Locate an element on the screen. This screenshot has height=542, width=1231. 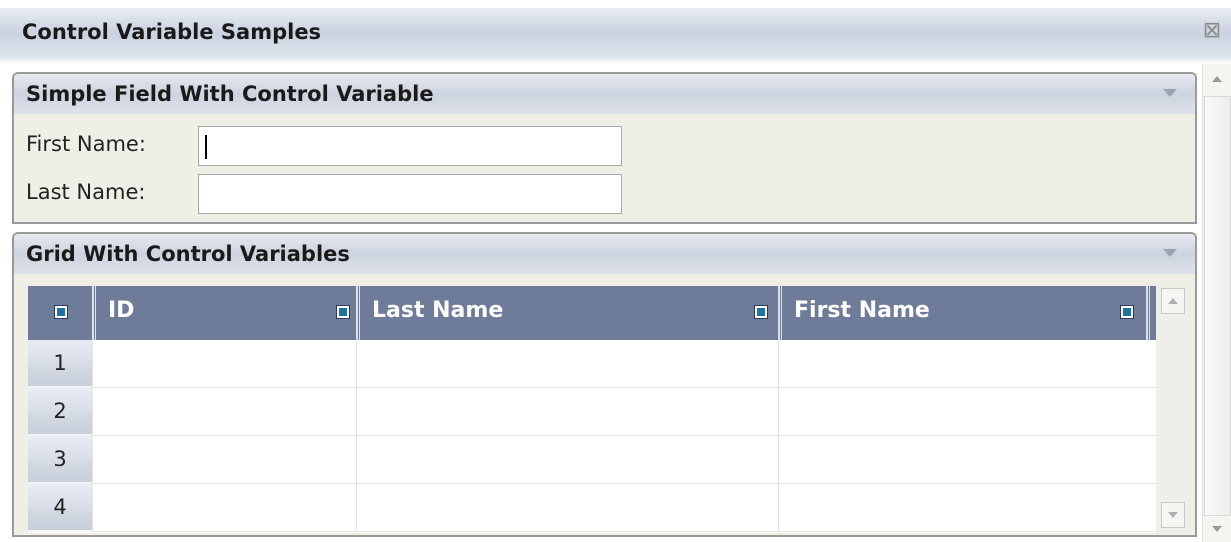
column-header-first-name-label: First Name is located at coordinates (862, 310).